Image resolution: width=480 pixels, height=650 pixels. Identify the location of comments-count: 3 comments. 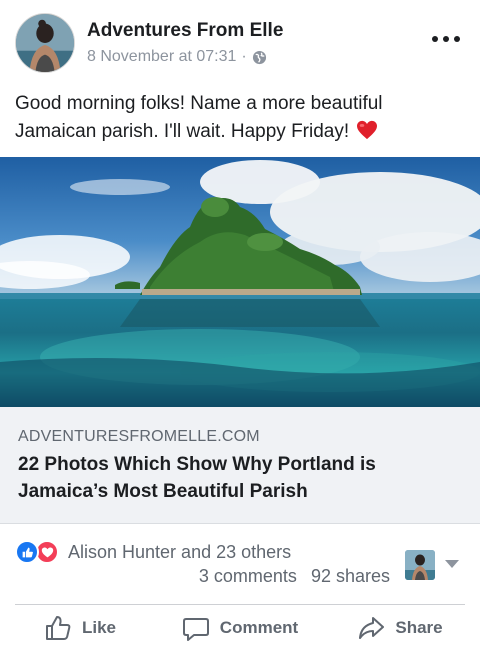
(248, 576).